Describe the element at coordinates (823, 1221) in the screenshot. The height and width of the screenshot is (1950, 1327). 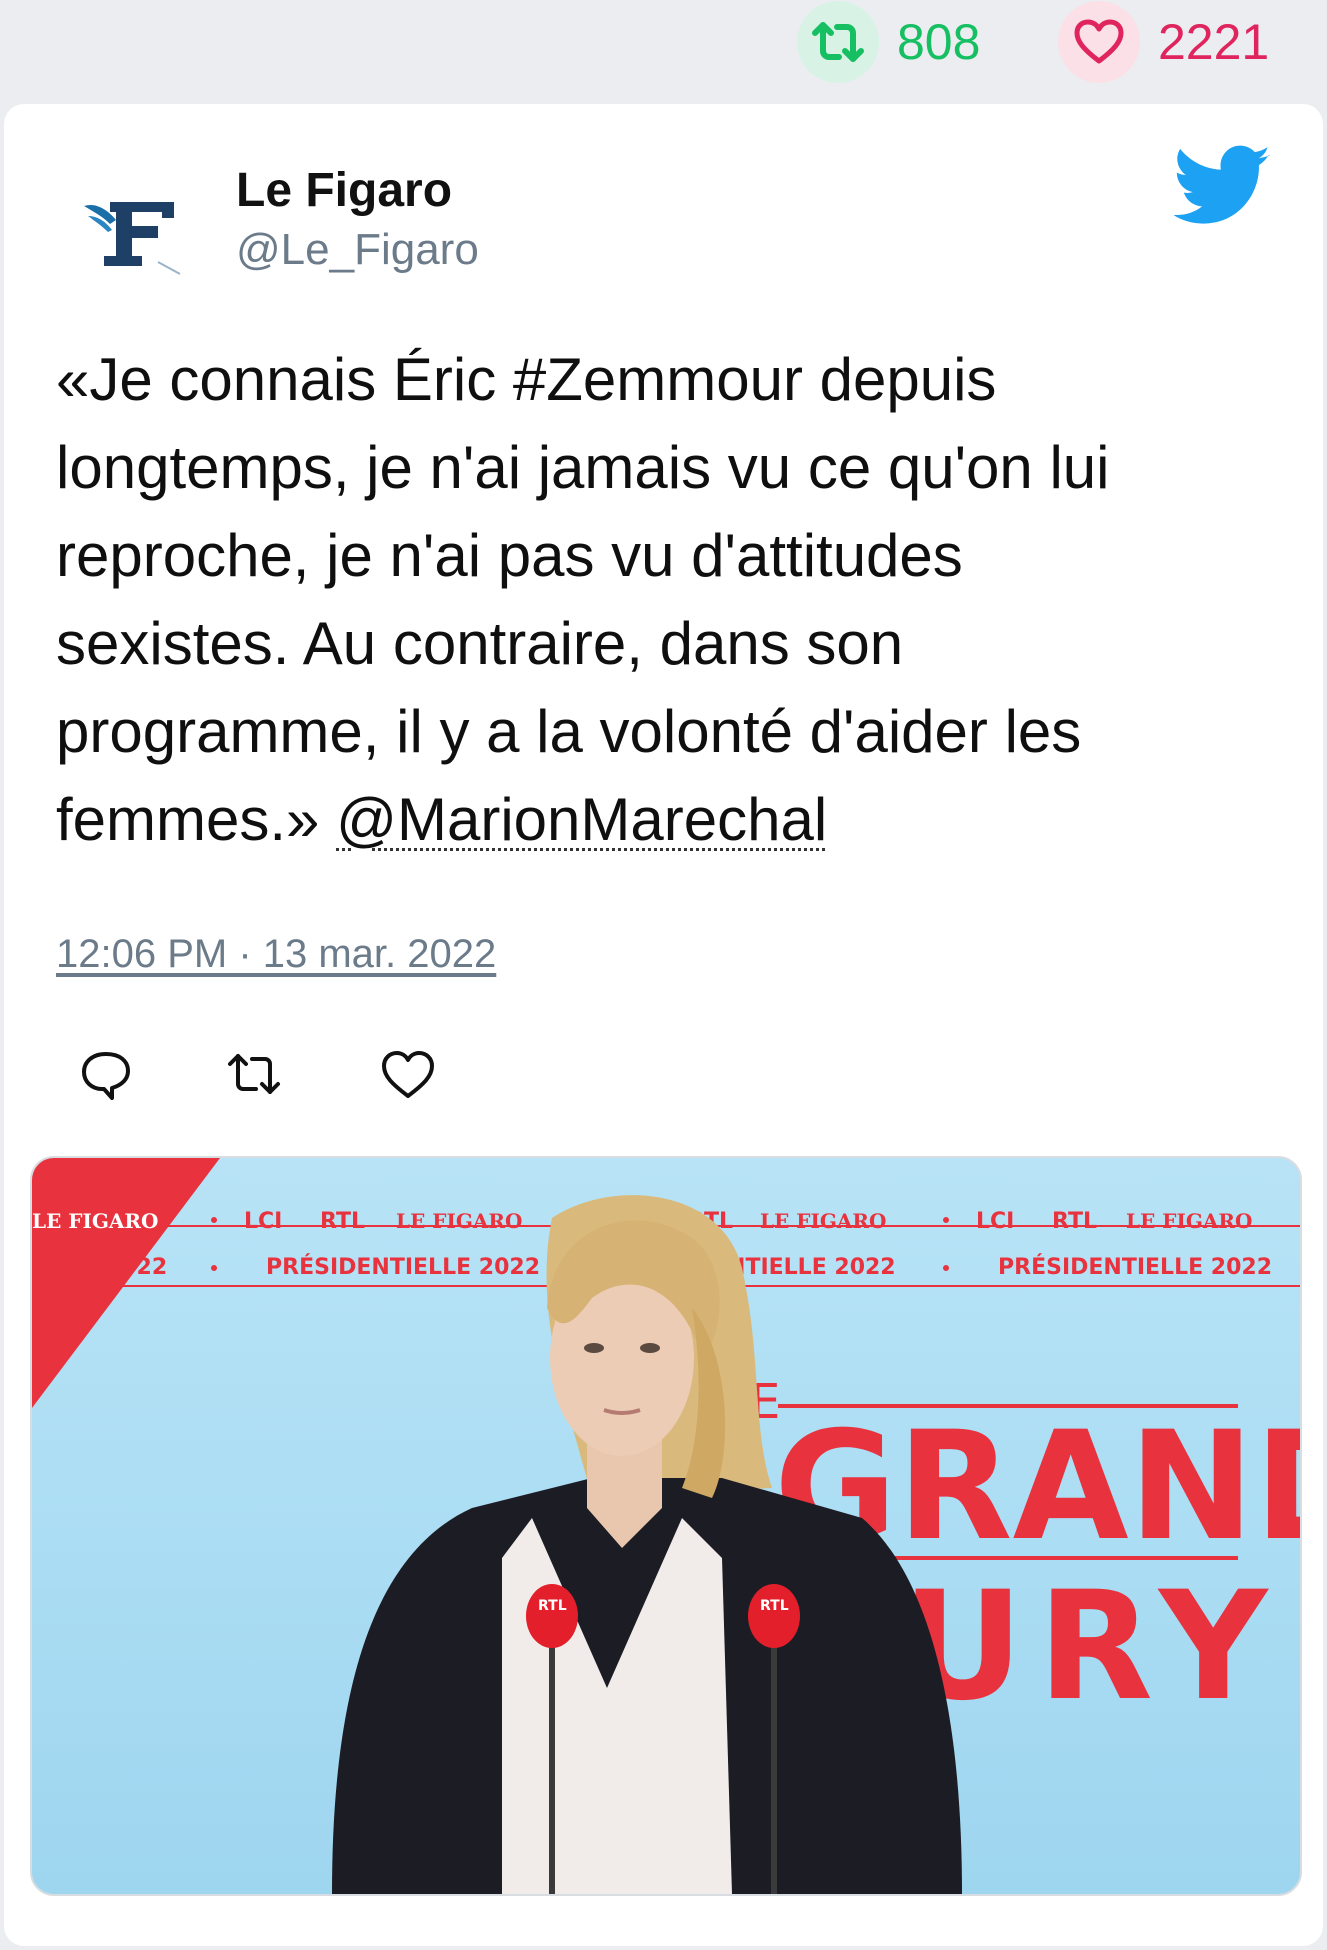
I see `banner-brand-3: LE FIGARO` at that location.